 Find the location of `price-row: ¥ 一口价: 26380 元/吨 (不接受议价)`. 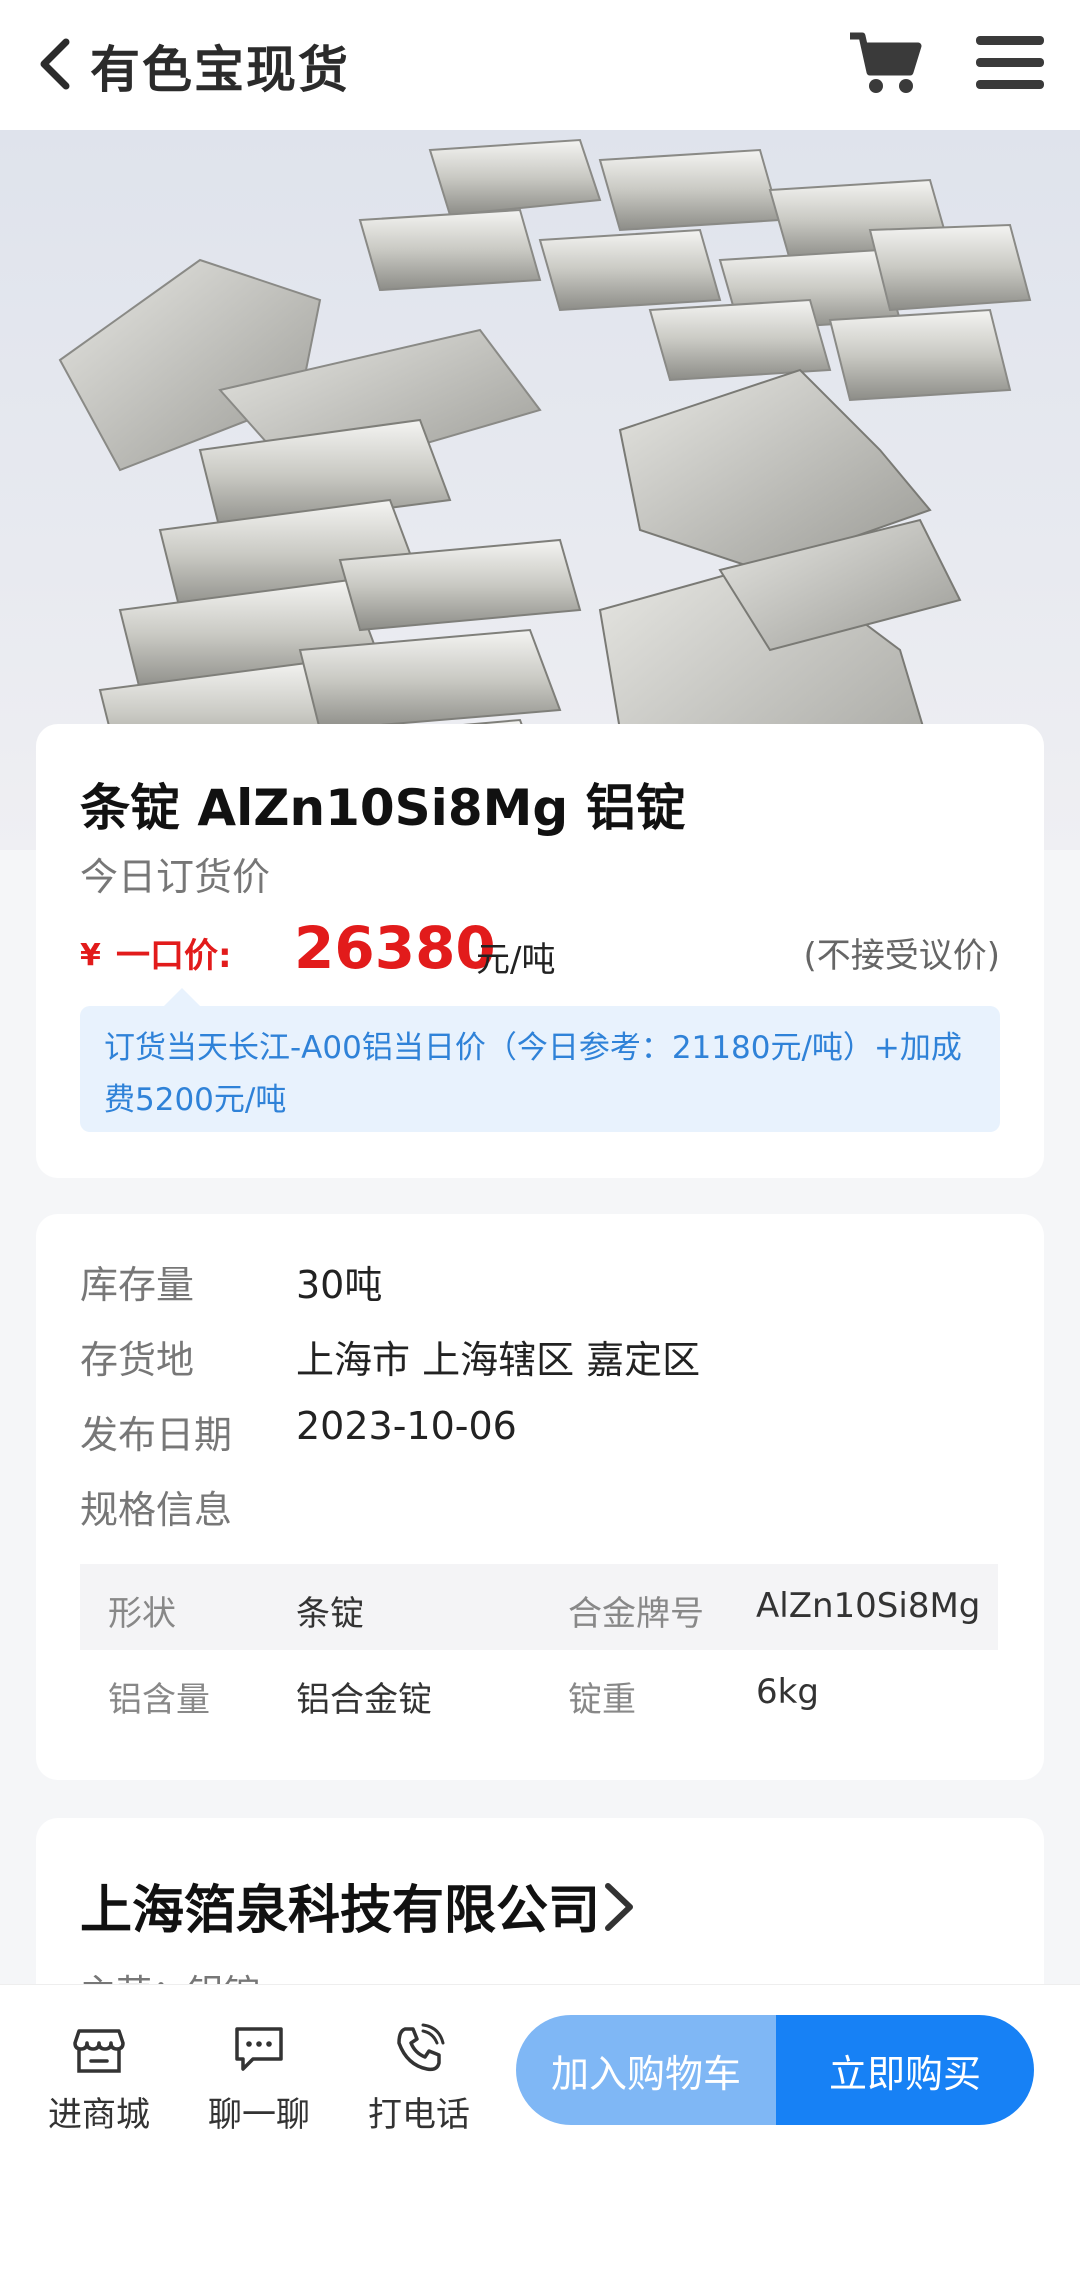

price-row: ¥ 一口价: 26380 元/吨 (不接受议价) is located at coordinates (540, 949).